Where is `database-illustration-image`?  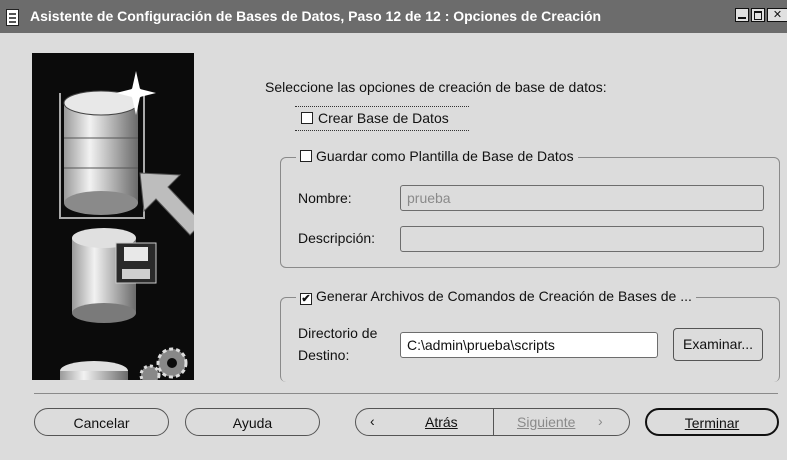 database-illustration-image is located at coordinates (113, 216).